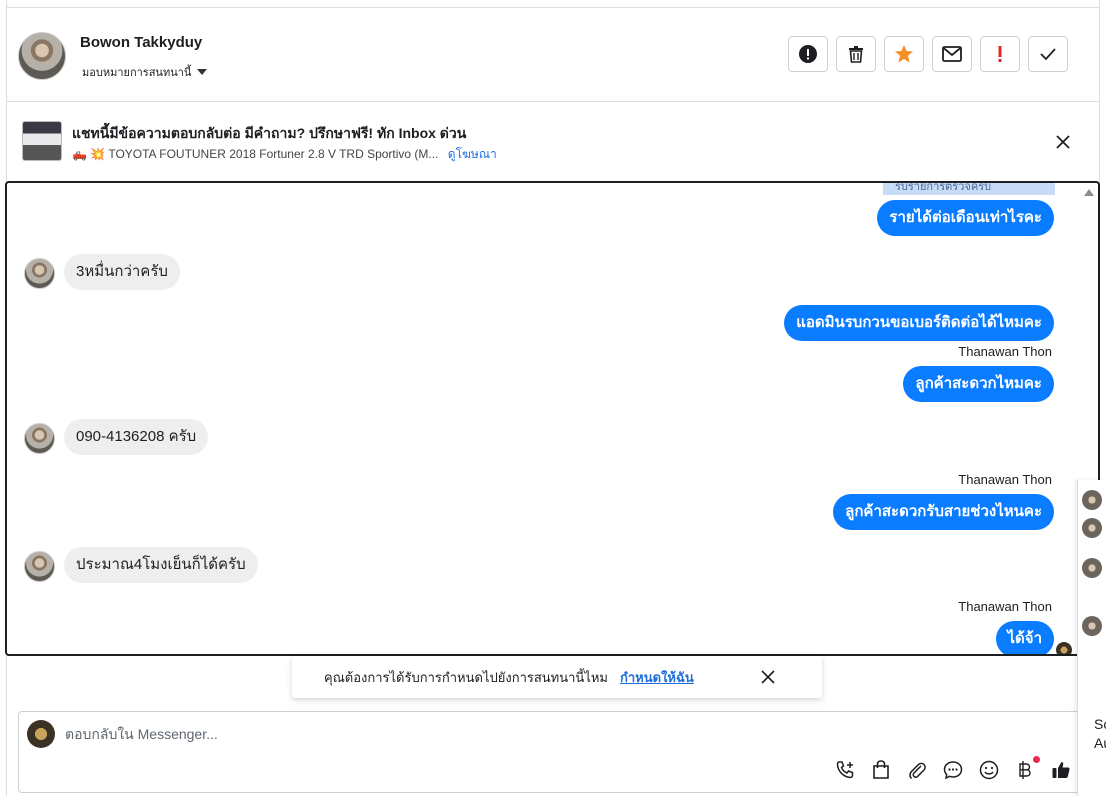  I want to click on thumbs-up-icon, so click(1061, 770).